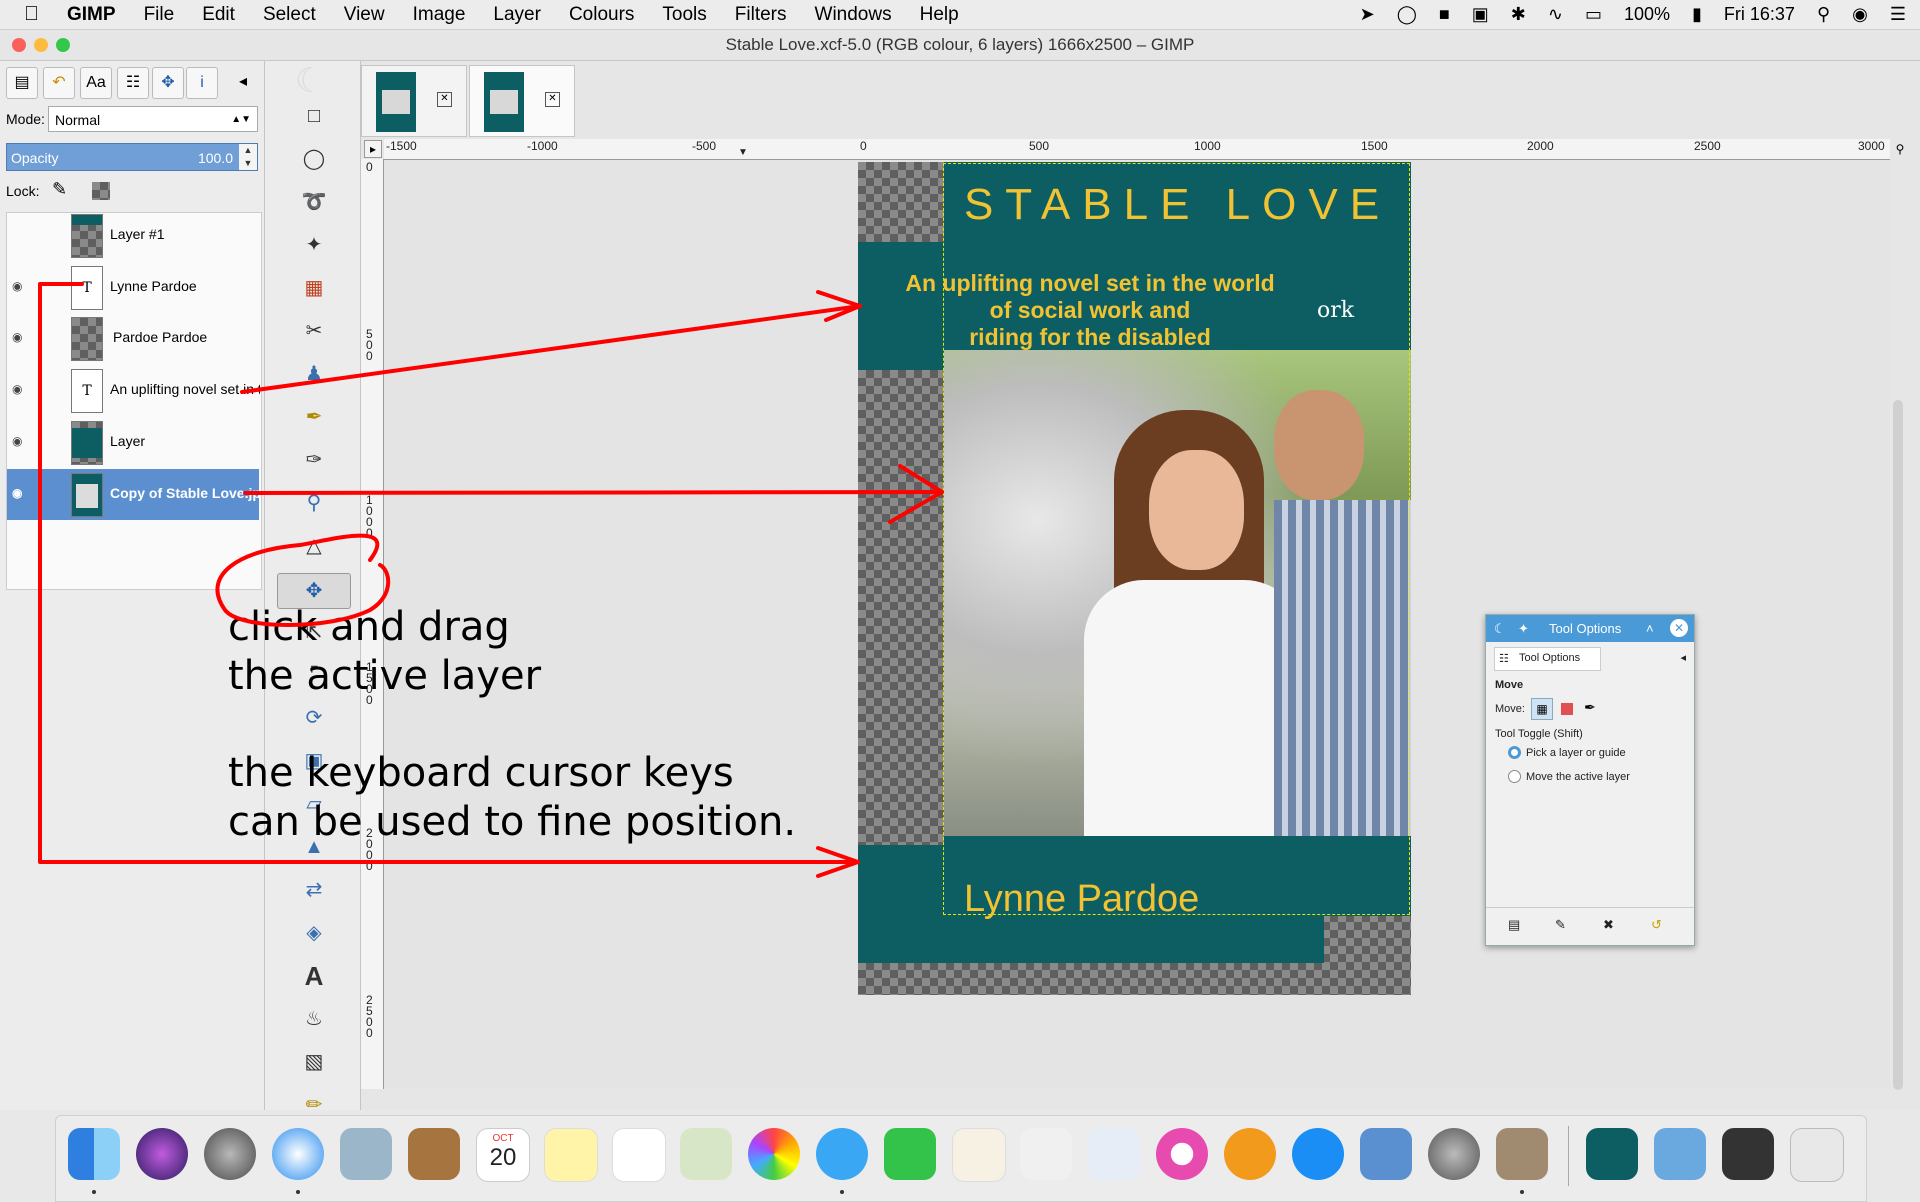 The width and height of the screenshot is (1920, 1202). I want to click on calendar-icon: OCT 20, so click(503, 1155).